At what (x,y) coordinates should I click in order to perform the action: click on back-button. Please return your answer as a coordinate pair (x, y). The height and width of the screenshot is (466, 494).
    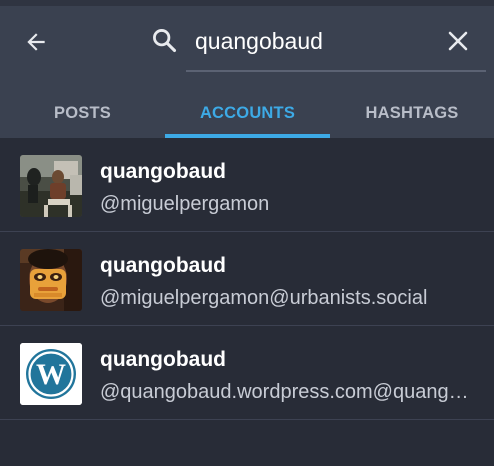
    Looking at the image, I should click on (36, 42).